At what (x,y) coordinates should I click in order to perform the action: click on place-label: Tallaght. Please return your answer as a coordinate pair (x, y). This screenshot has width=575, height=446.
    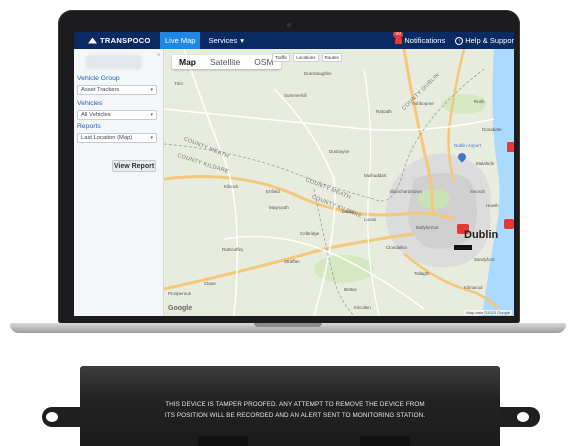
    Looking at the image, I should click on (422, 273).